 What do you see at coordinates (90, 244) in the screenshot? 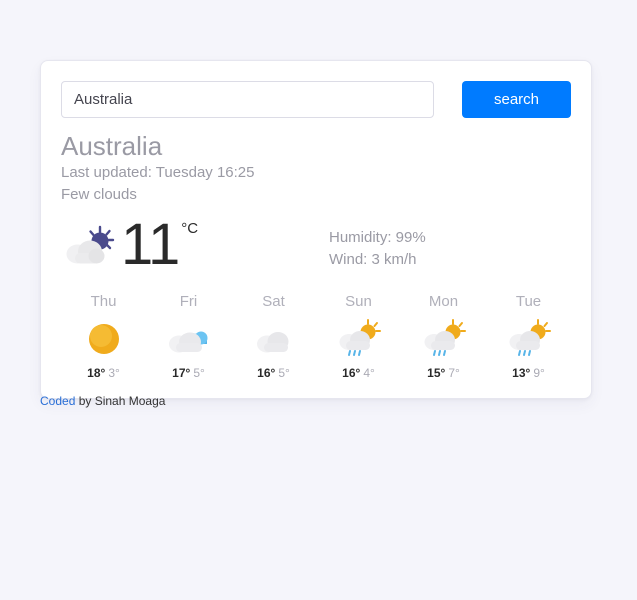
I see `few-clouds-night-icon` at bounding box center [90, 244].